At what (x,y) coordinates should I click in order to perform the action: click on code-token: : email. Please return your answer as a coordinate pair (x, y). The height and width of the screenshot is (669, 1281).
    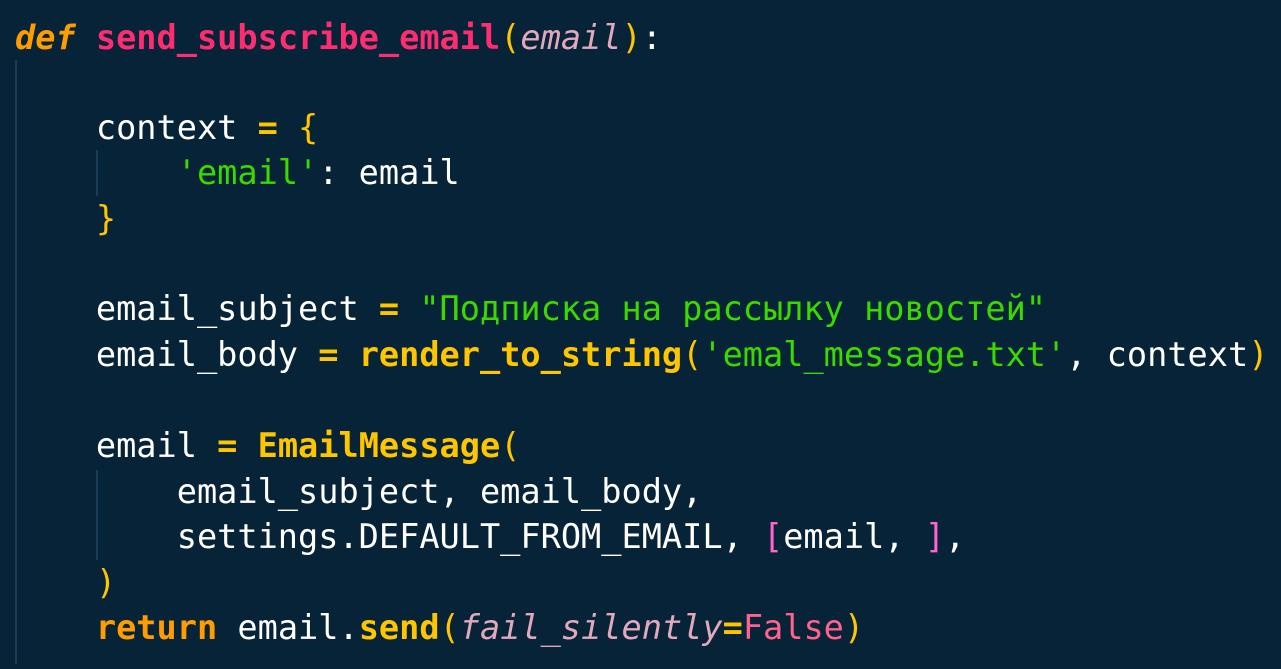
    Looking at the image, I should click on (389, 172).